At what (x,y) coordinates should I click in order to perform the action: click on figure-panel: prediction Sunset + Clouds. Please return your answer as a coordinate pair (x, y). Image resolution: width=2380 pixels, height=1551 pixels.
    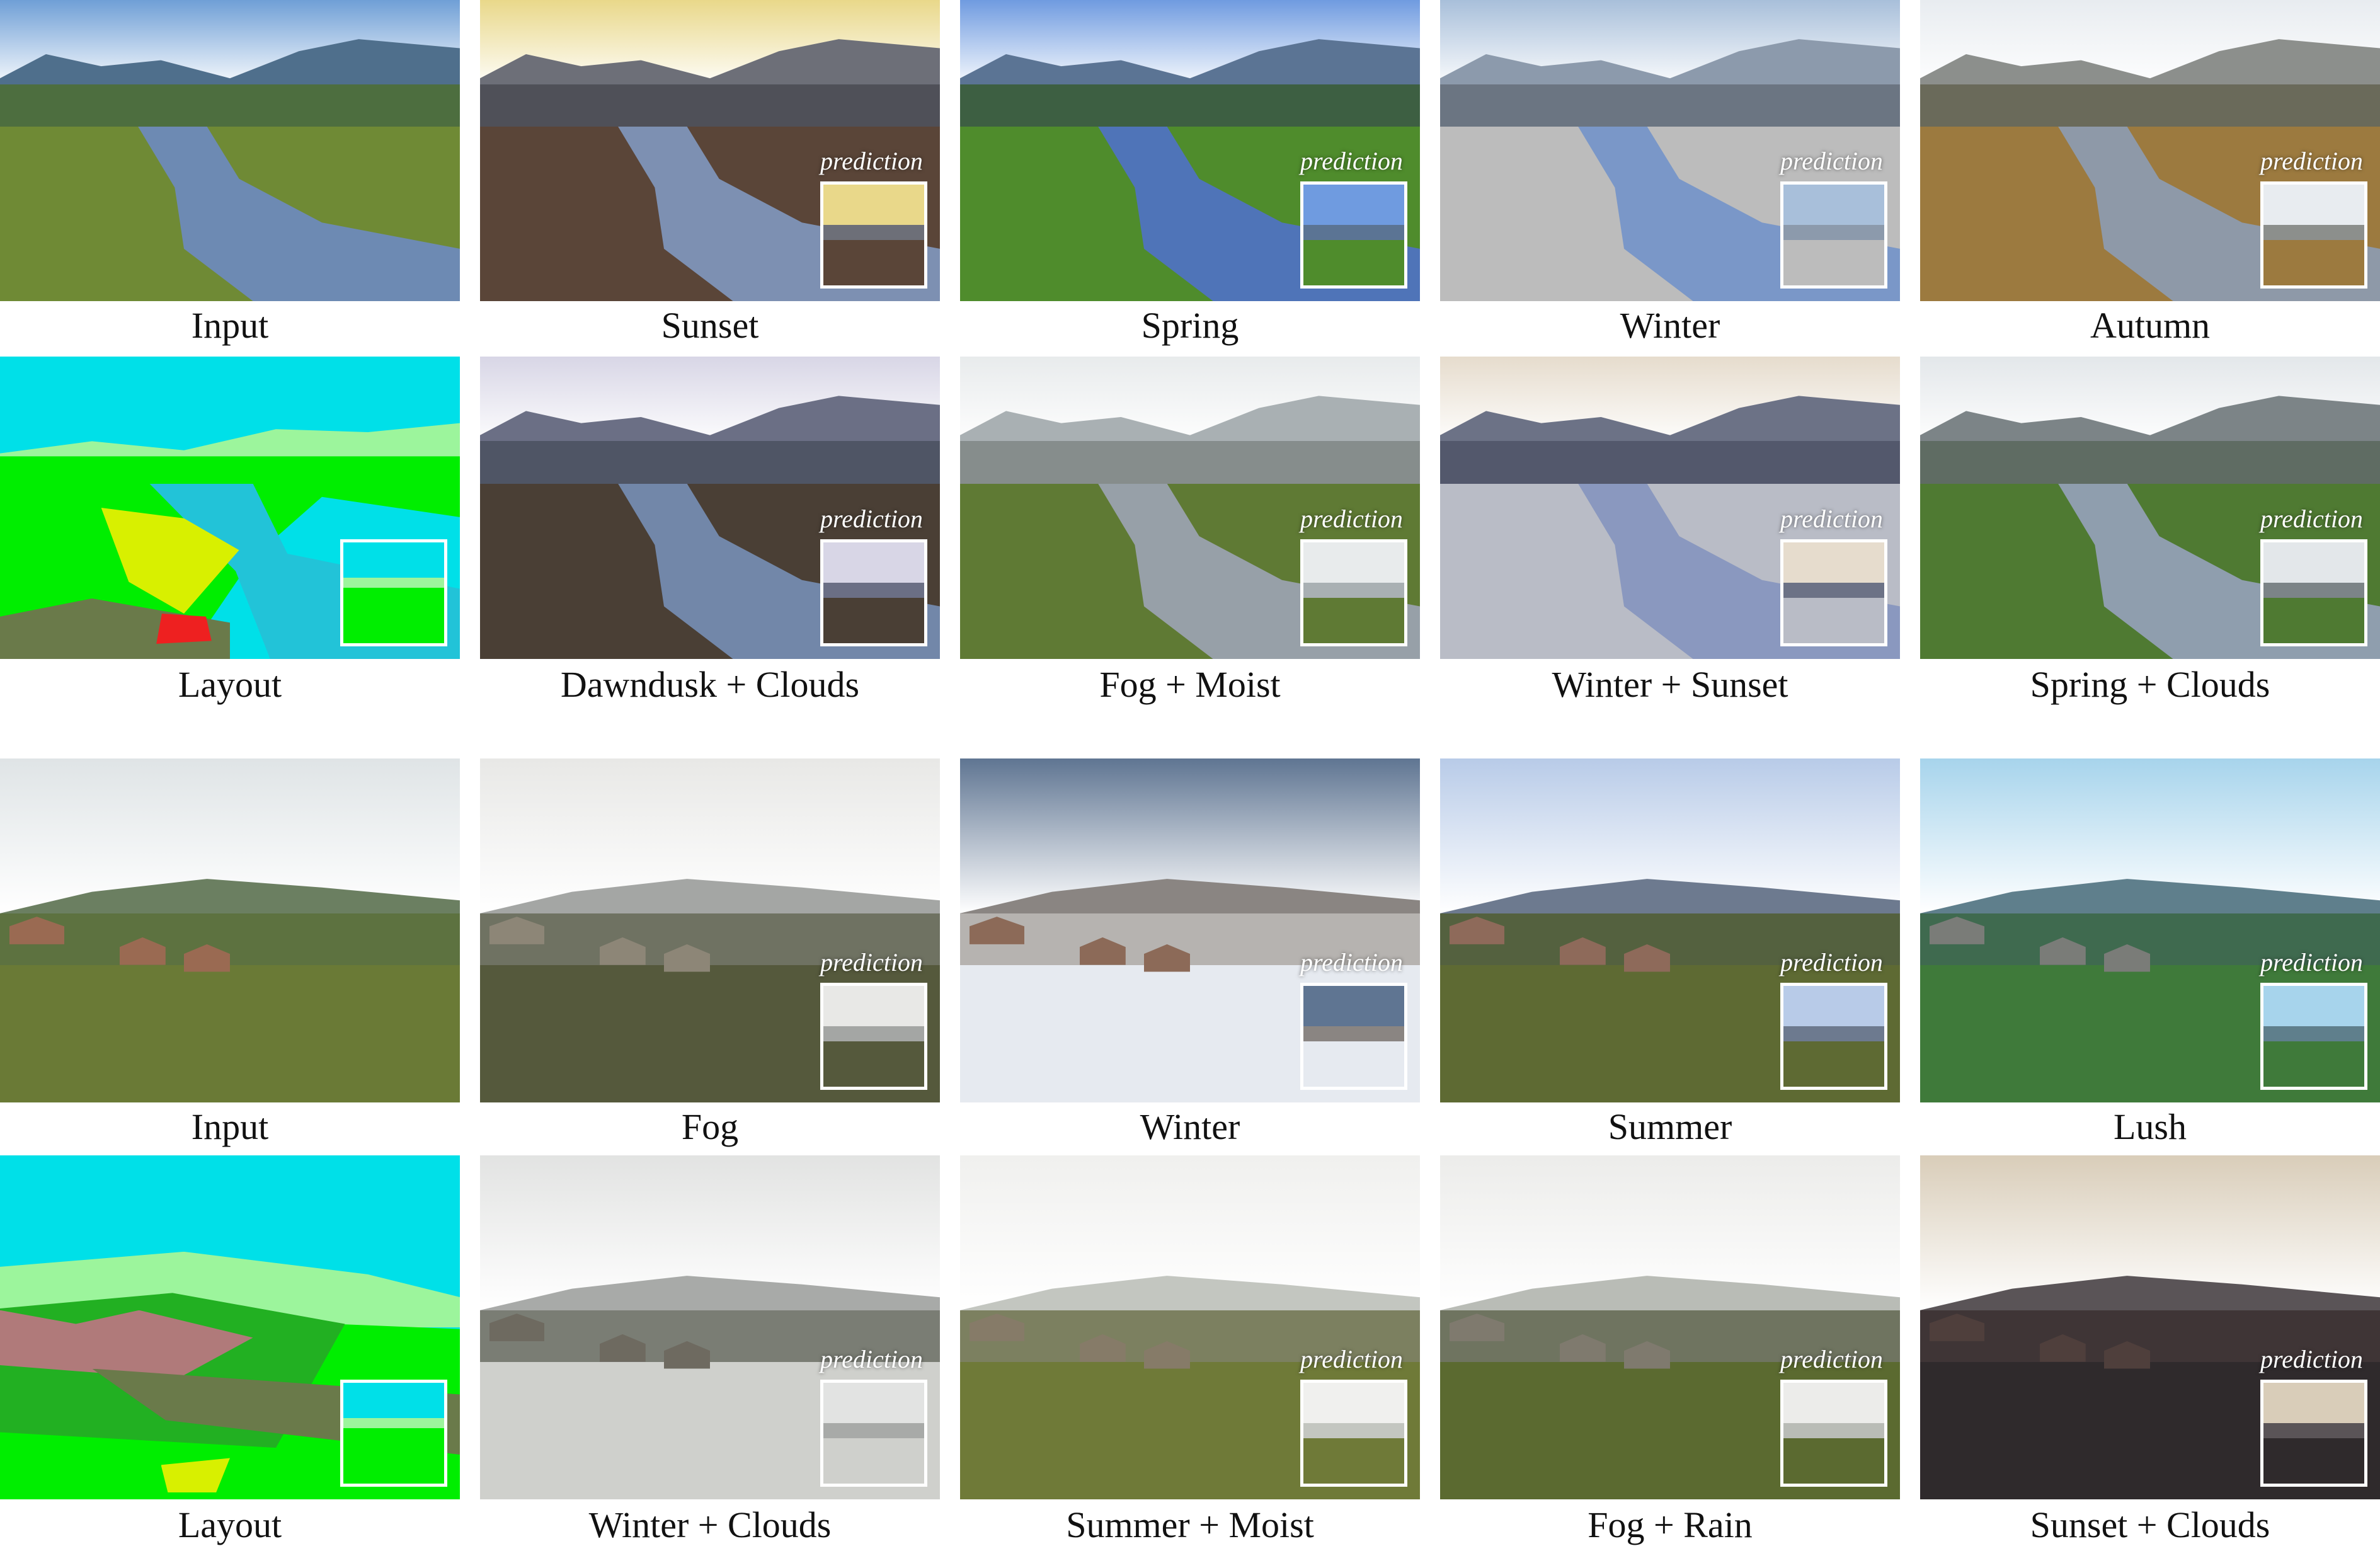
    Looking at the image, I should click on (2150, 1353).